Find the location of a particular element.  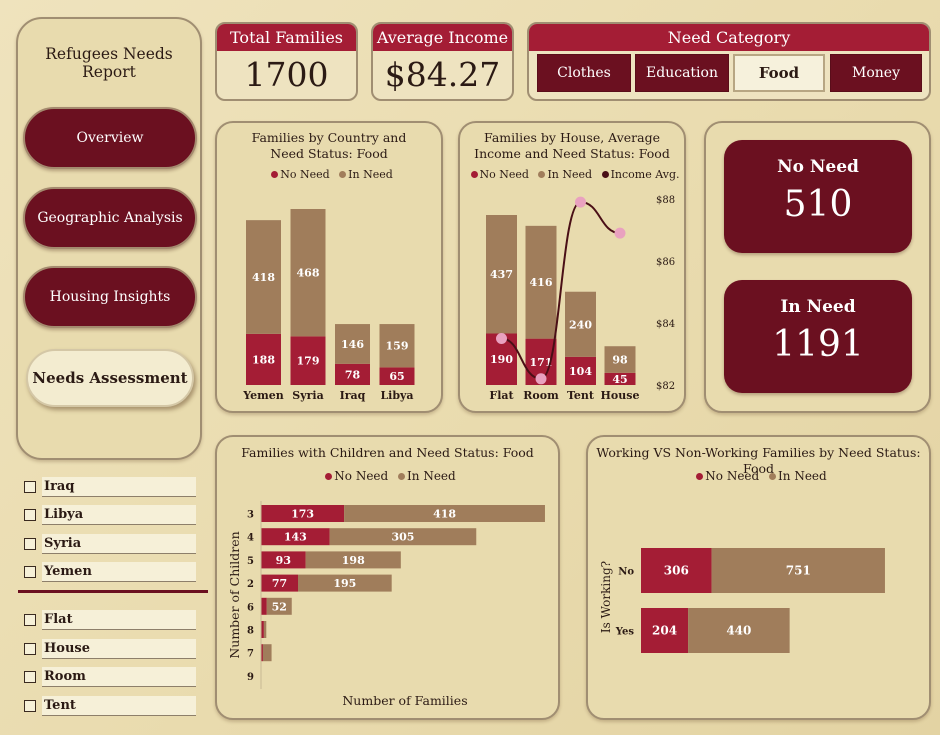

total-families-label: Total Families is located at coordinates (286, 37).